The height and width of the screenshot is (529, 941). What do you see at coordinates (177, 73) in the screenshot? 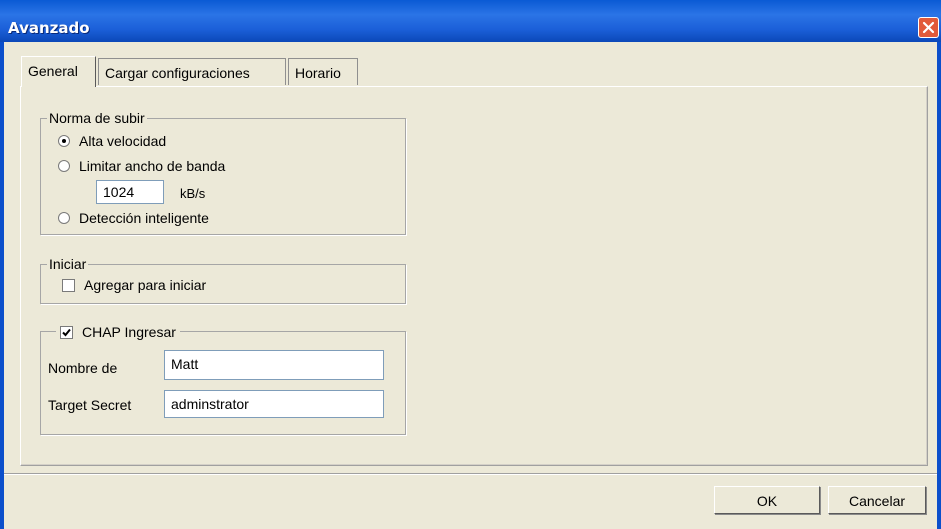
I see `tab-load-settings-label: Cargar configuraciones` at bounding box center [177, 73].